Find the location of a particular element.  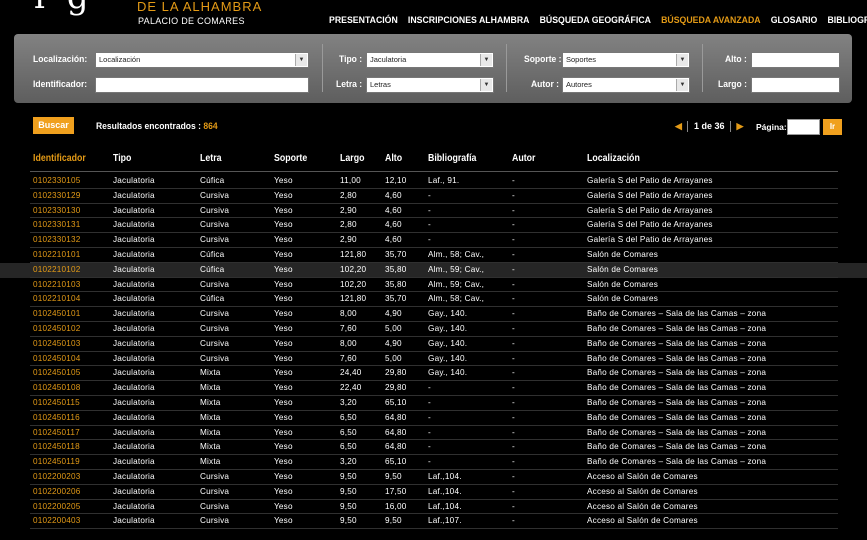

cell-id: 0102450103 is located at coordinates (57, 343).